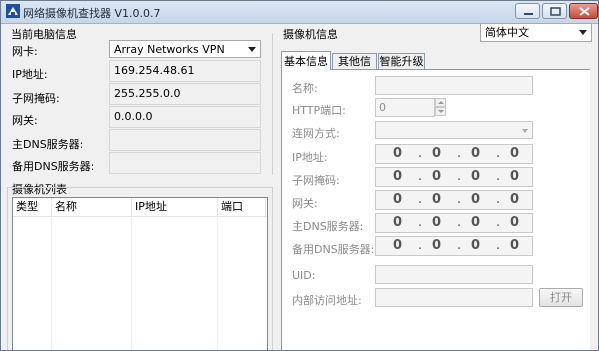  What do you see at coordinates (185, 71) in the screenshot?
I see `pc-ip-field: 169.254.48.61` at bounding box center [185, 71].